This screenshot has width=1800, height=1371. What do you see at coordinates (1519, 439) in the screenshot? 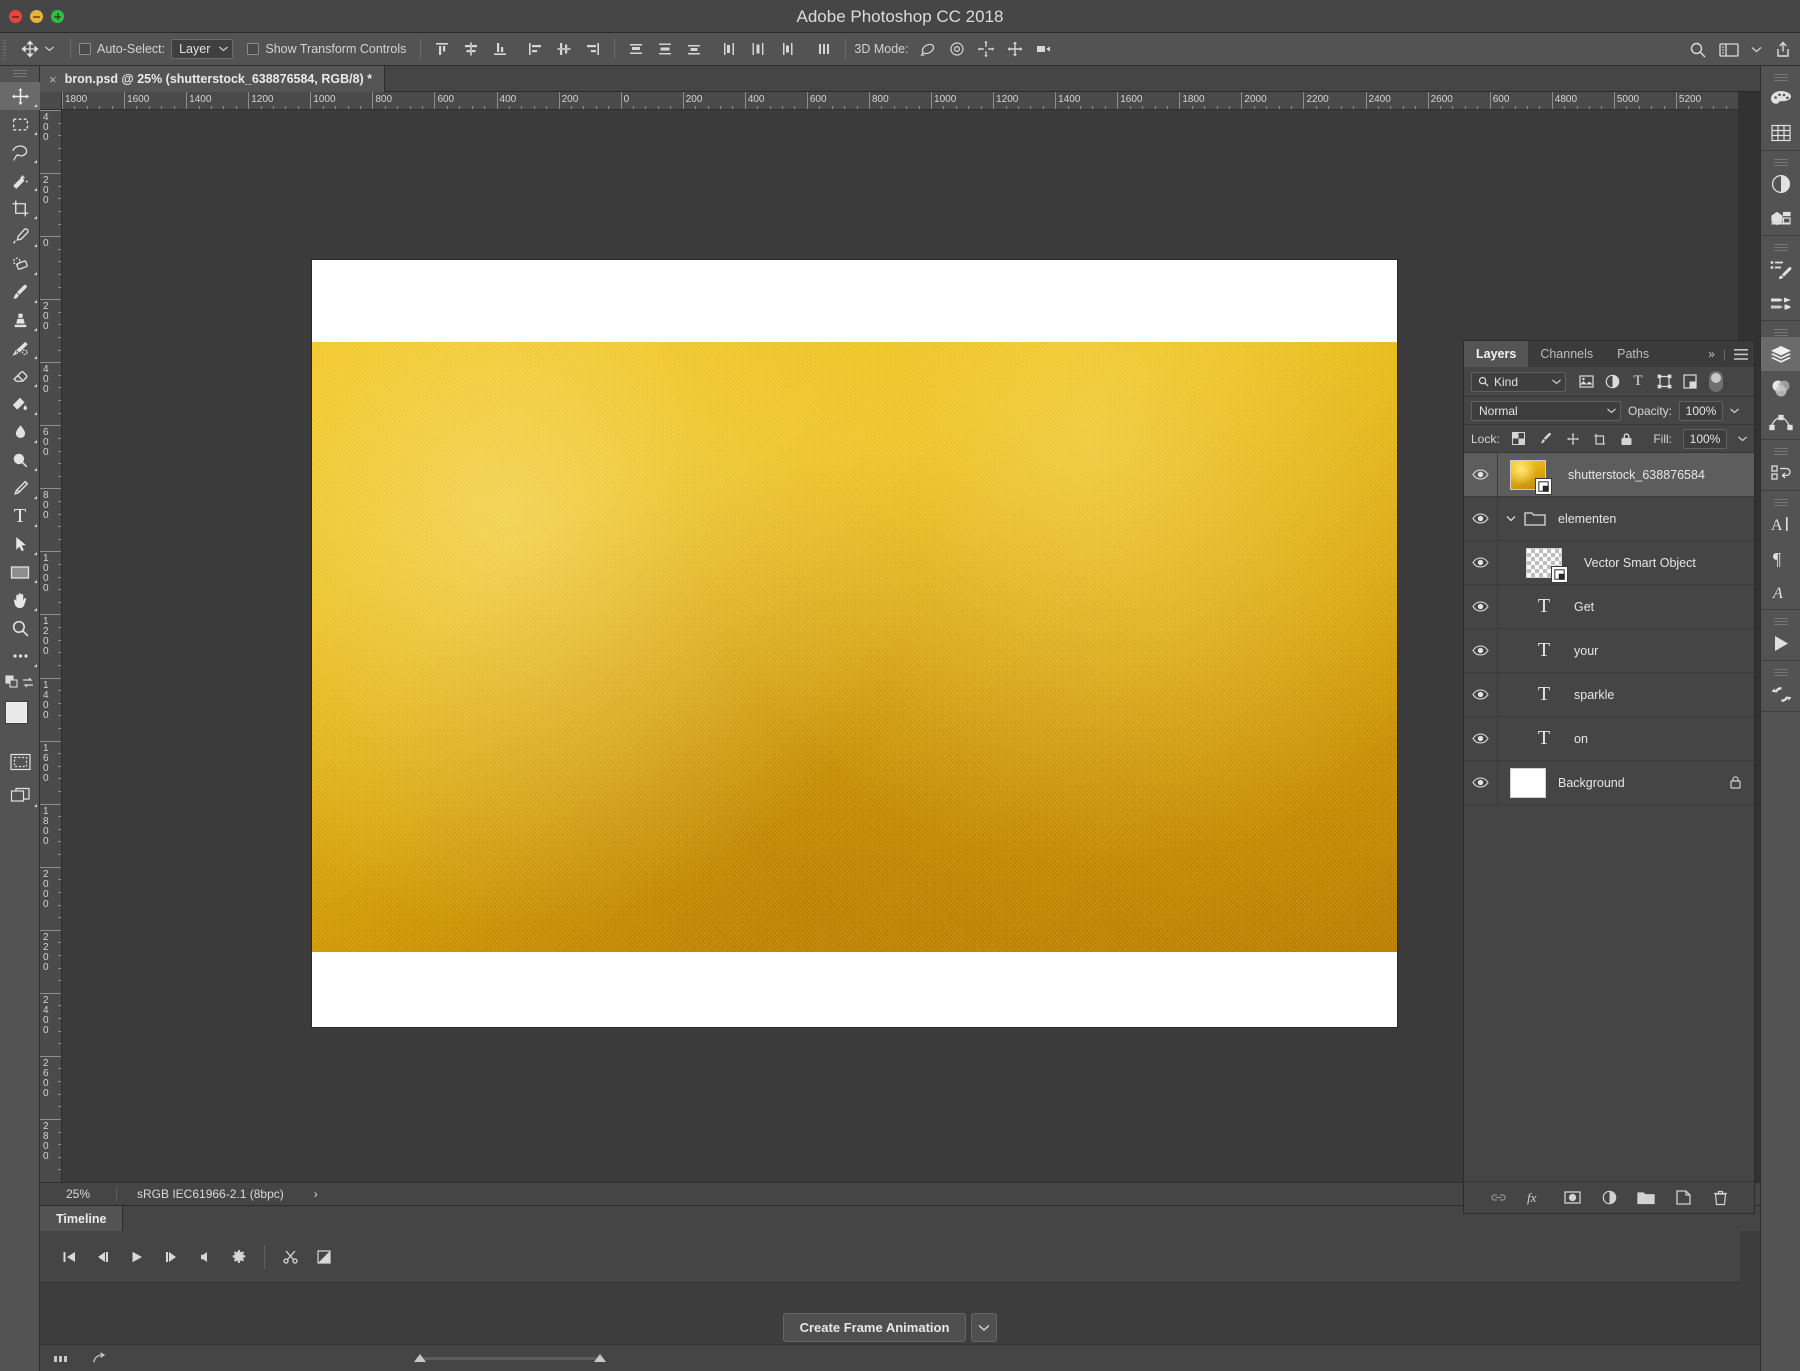
I see `lock-transparent-pixels-icon` at bounding box center [1519, 439].